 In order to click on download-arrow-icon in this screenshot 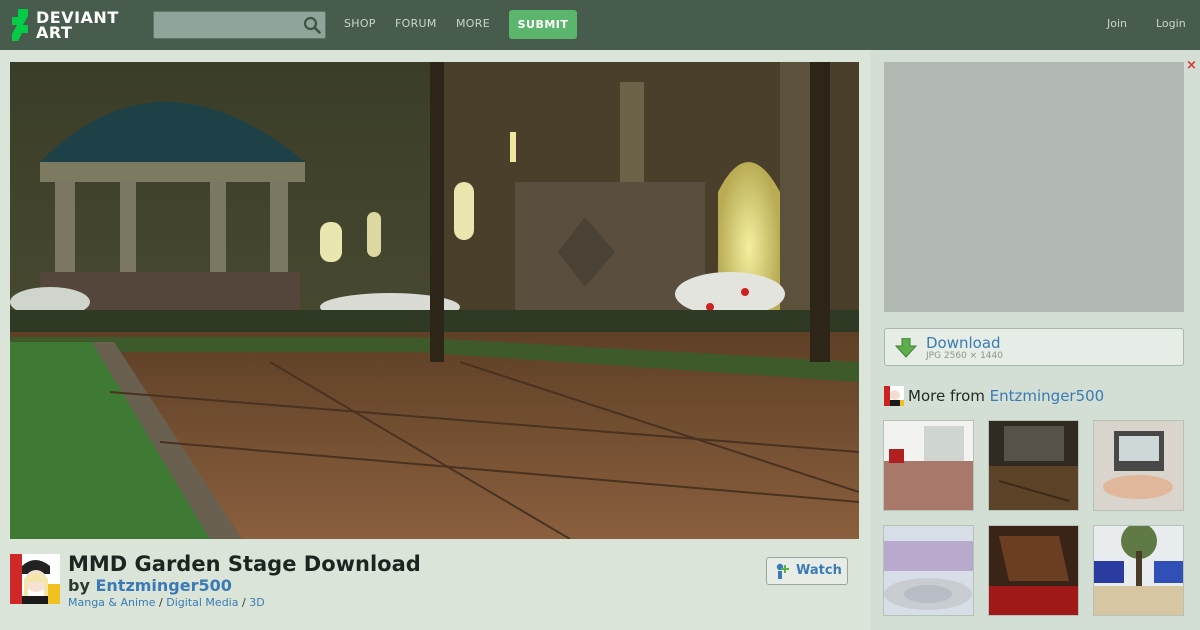, I will do `click(906, 348)`.